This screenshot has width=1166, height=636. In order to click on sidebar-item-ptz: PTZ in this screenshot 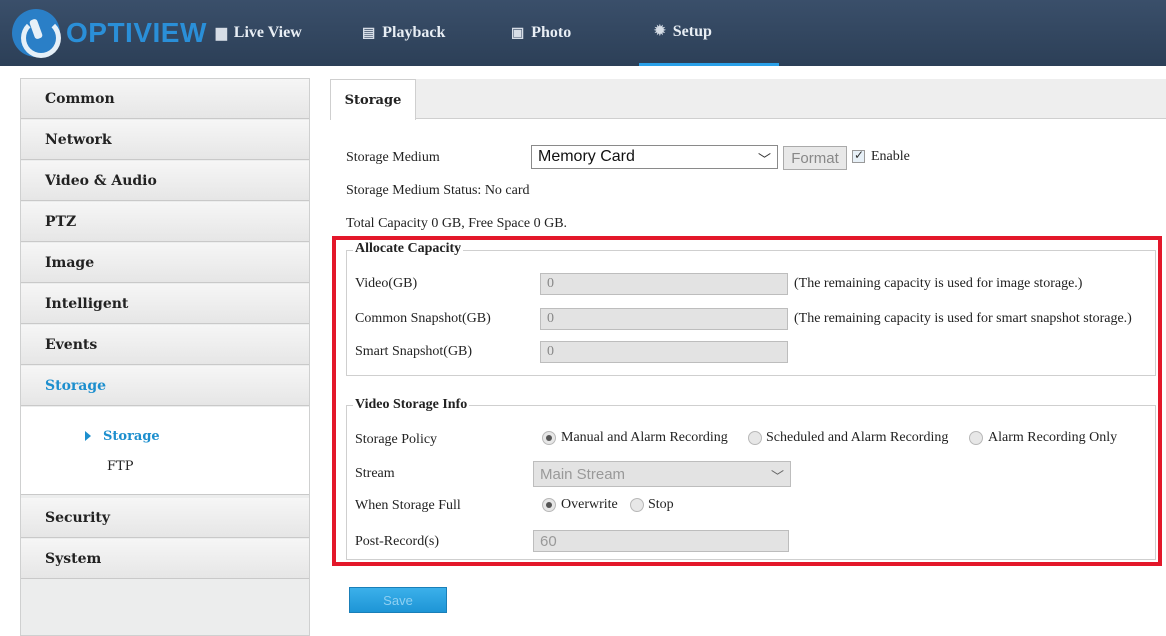, I will do `click(165, 222)`.